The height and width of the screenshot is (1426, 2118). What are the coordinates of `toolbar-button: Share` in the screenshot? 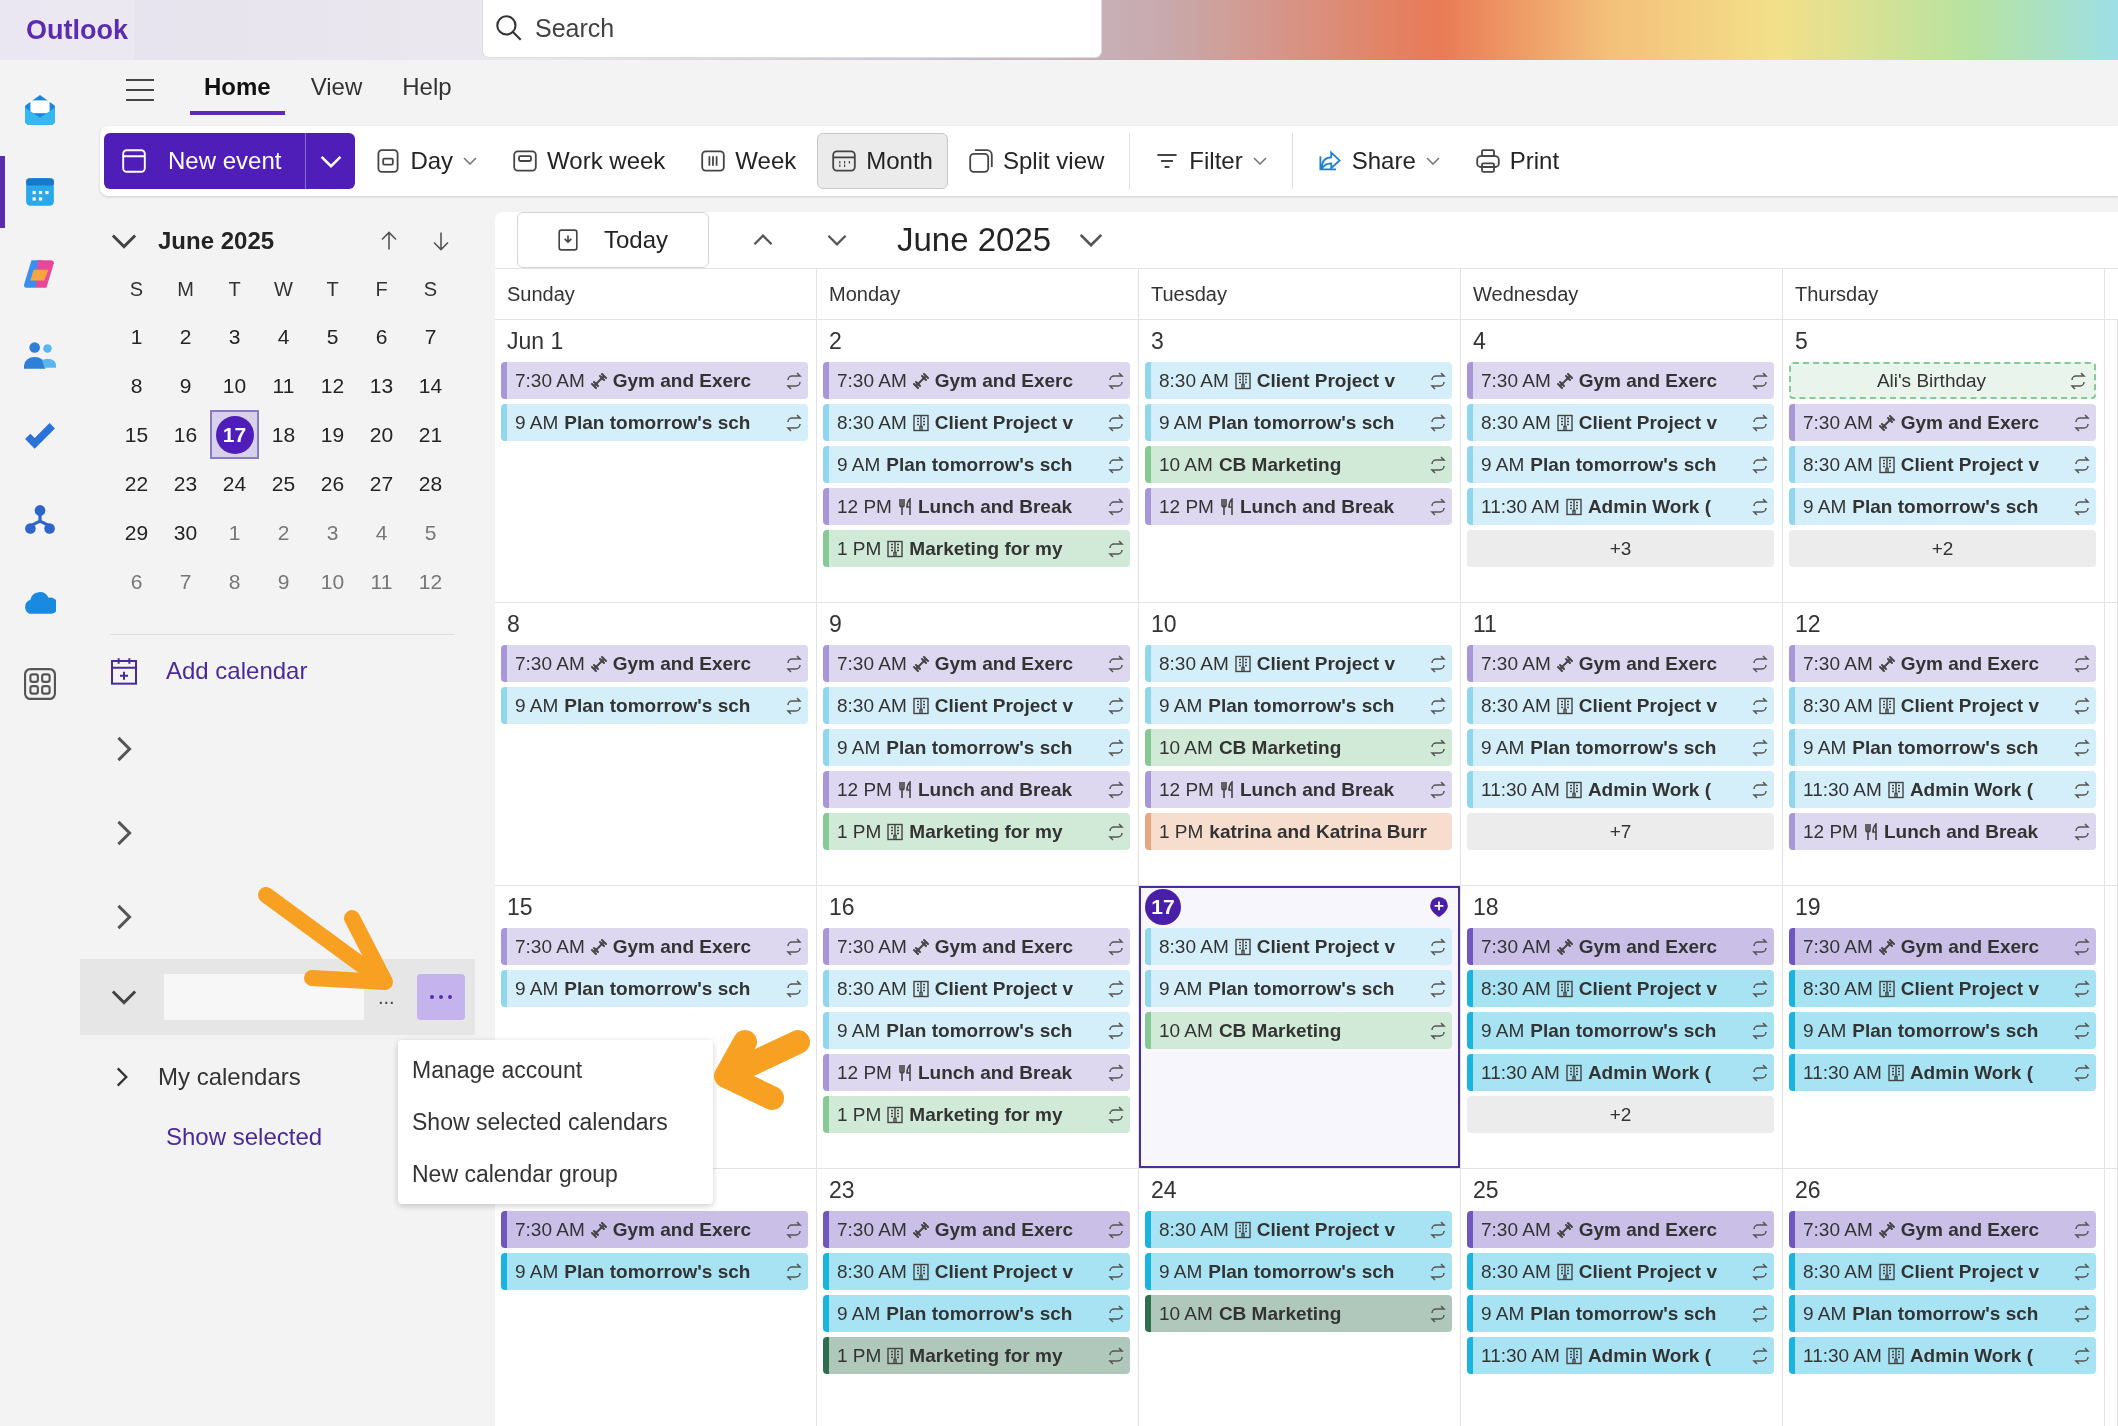 It's located at (1378, 161).